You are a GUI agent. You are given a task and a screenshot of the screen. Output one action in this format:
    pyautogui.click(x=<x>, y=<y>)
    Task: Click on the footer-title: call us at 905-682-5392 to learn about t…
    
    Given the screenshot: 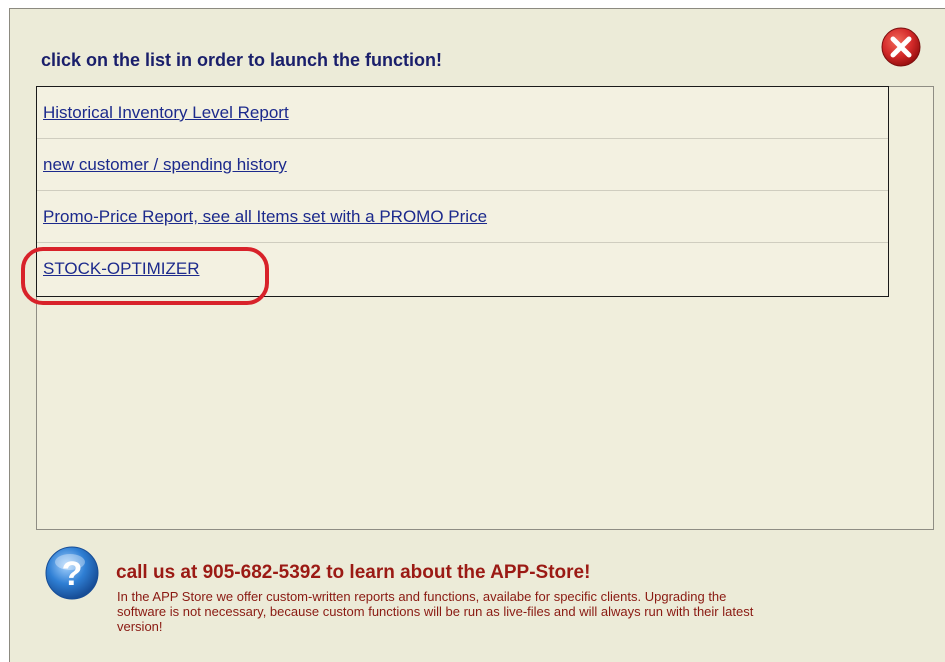 What is the action you would take?
    pyautogui.click(x=353, y=572)
    